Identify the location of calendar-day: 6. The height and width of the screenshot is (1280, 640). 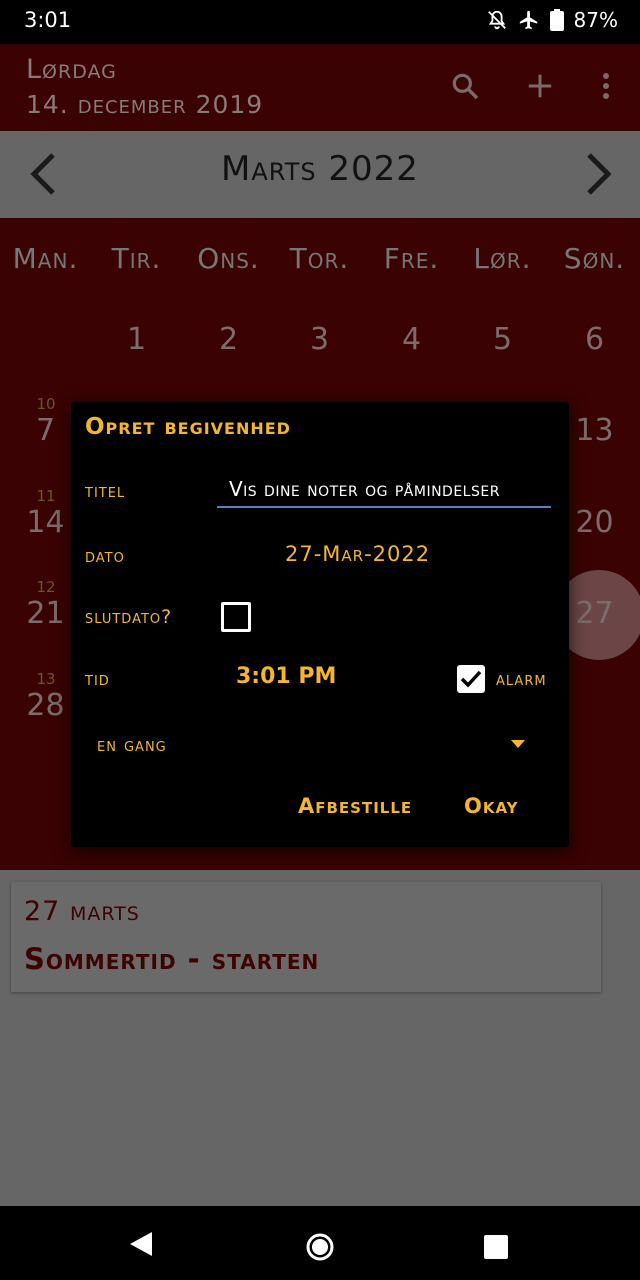
(594, 339).